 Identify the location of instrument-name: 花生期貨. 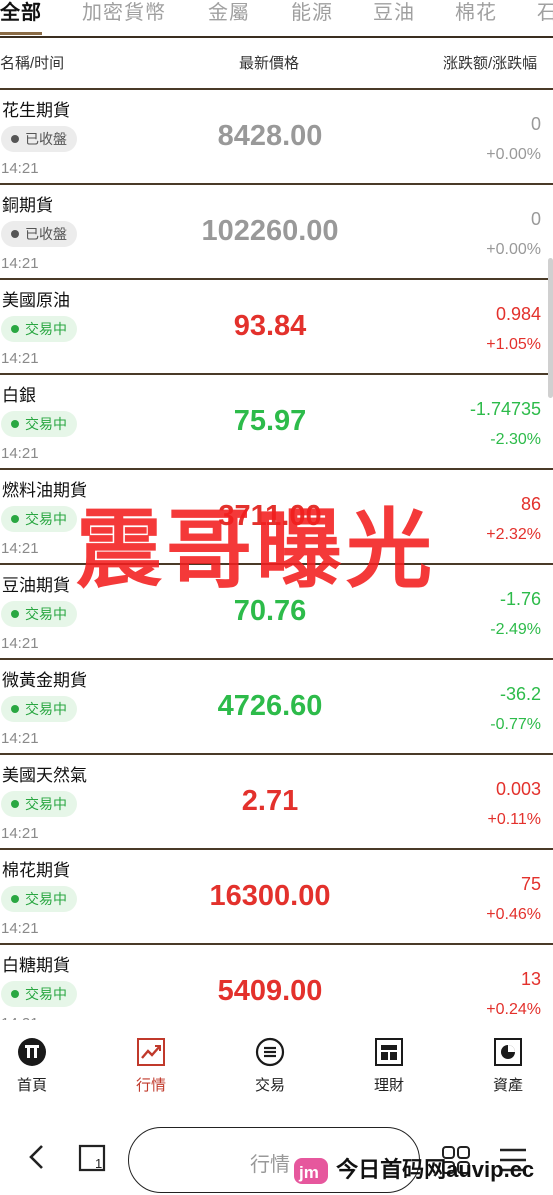
(36, 110).